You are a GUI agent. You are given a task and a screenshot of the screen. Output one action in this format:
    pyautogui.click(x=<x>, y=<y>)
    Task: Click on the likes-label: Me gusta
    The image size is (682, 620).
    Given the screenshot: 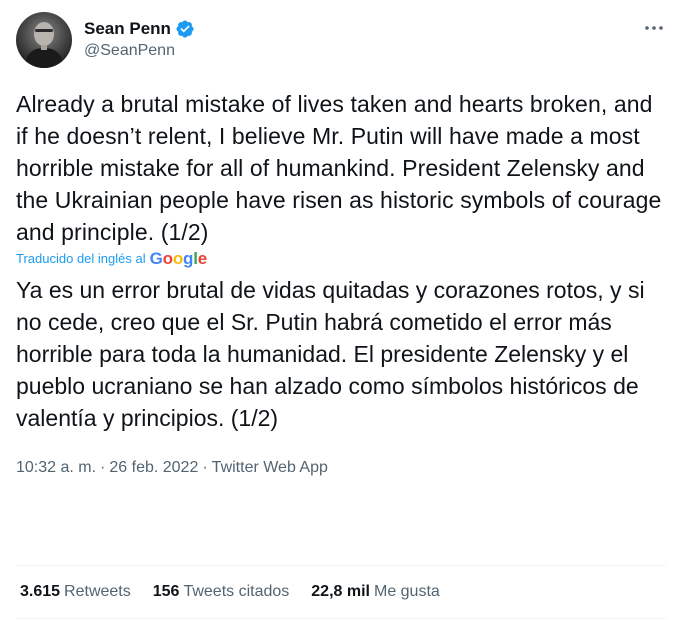 What is the action you would take?
    pyautogui.click(x=406, y=591)
    